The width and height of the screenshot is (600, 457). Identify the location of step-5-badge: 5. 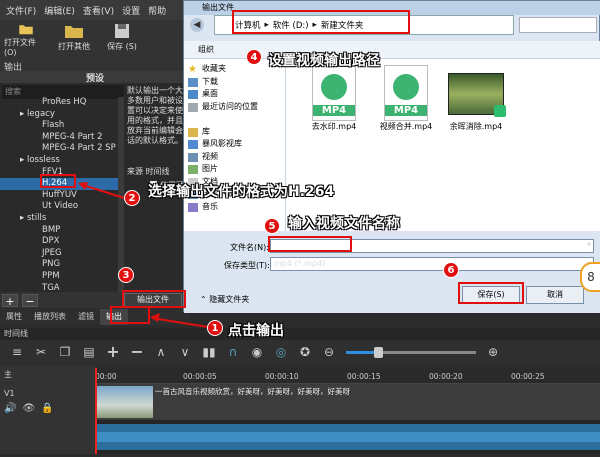
(272, 226).